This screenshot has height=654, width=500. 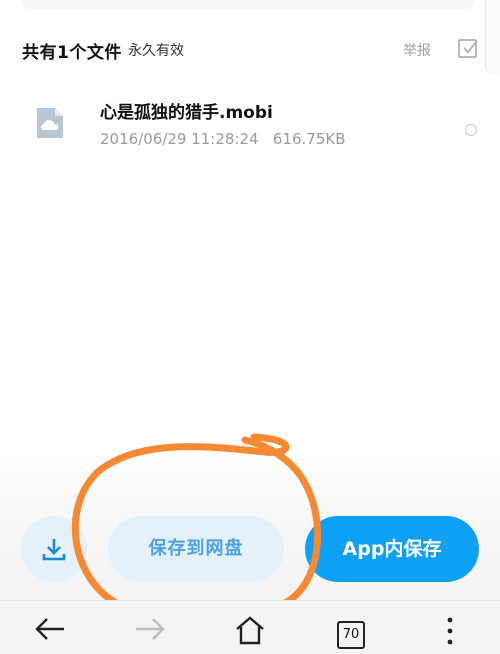 What do you see at coordinates (450, 631) in the screenshot?
I see `more-vertical-icon` at bounding box center [450, 631].